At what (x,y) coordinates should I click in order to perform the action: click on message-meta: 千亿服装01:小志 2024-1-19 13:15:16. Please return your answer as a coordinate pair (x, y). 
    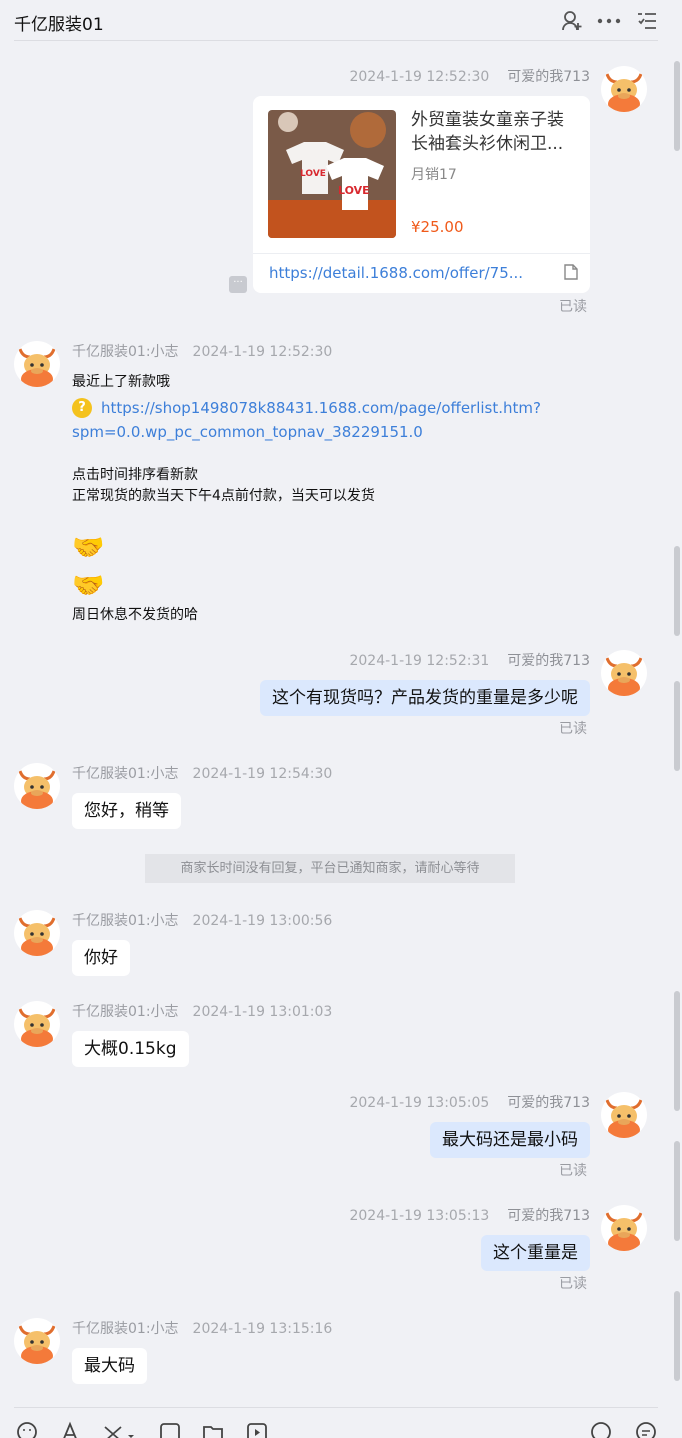
    Looking at the image, I should click on (202, 1328).